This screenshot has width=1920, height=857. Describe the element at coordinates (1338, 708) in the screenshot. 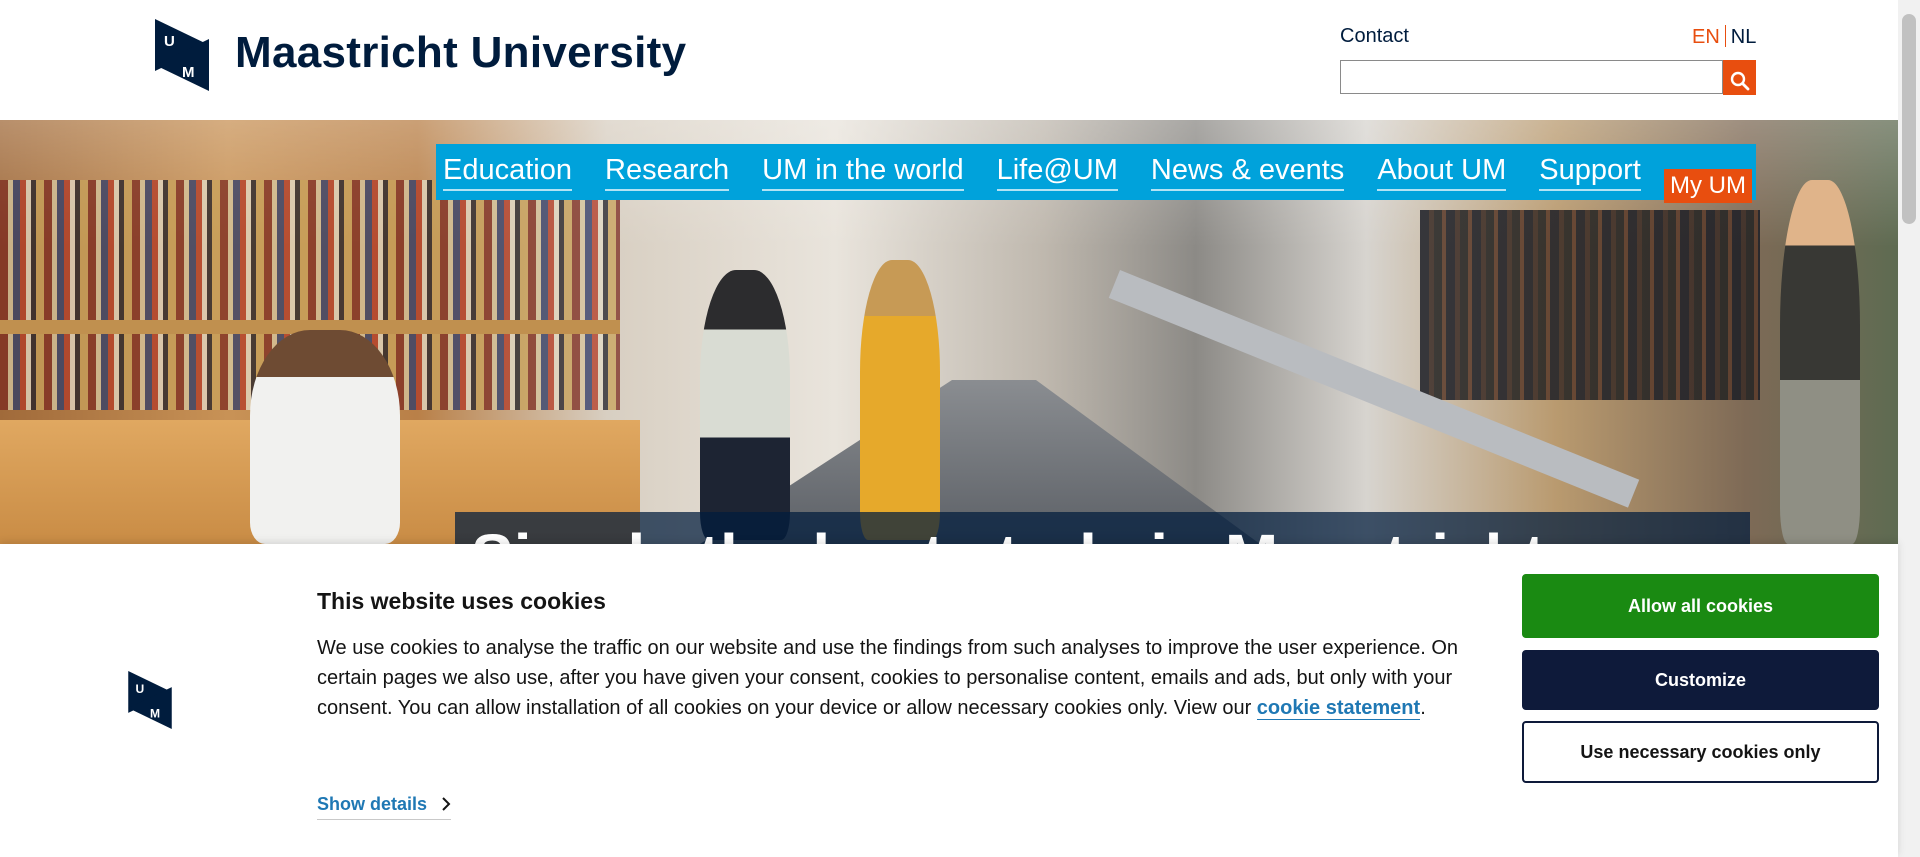

I see `cookie-statement-link: cookie statement` at that location.